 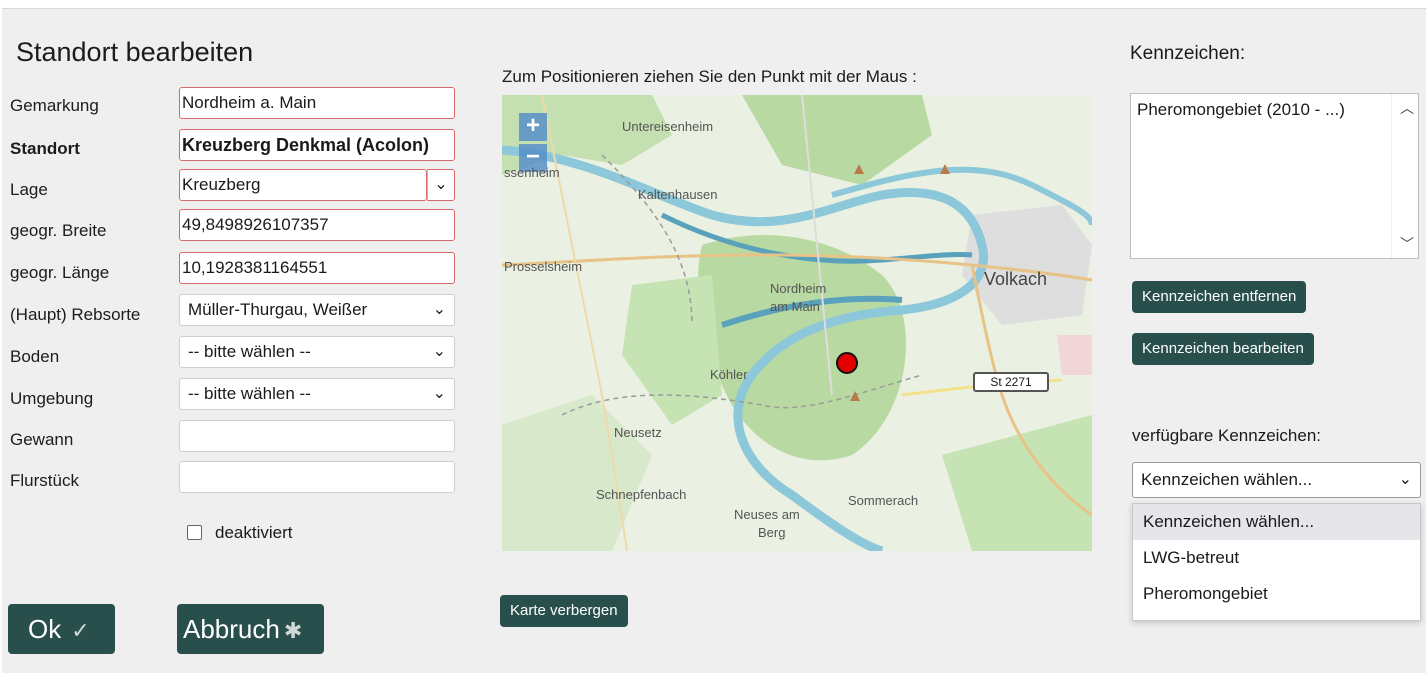 What do you see at coordinates (1188, 53) in the screenshot?
I see `kennzeichen-title: Kennzeichen:` at bounding box center [1188, 53].